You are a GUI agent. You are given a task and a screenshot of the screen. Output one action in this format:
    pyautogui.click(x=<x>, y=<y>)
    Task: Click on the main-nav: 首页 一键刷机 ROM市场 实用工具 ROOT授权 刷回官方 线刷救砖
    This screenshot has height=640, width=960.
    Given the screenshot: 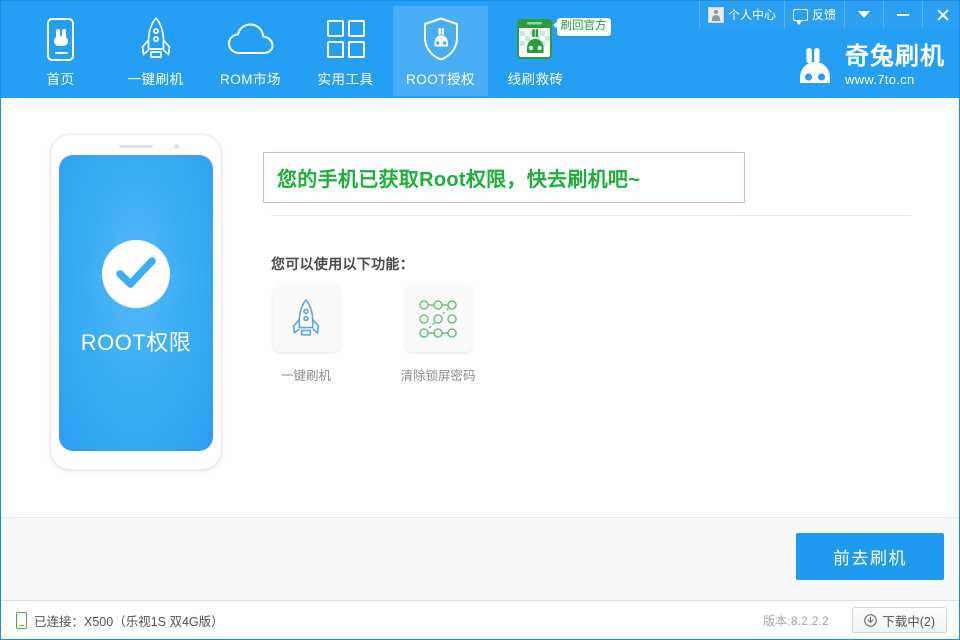 What is the action you would take?
    pyautogui.click(x=312, y=51)
    